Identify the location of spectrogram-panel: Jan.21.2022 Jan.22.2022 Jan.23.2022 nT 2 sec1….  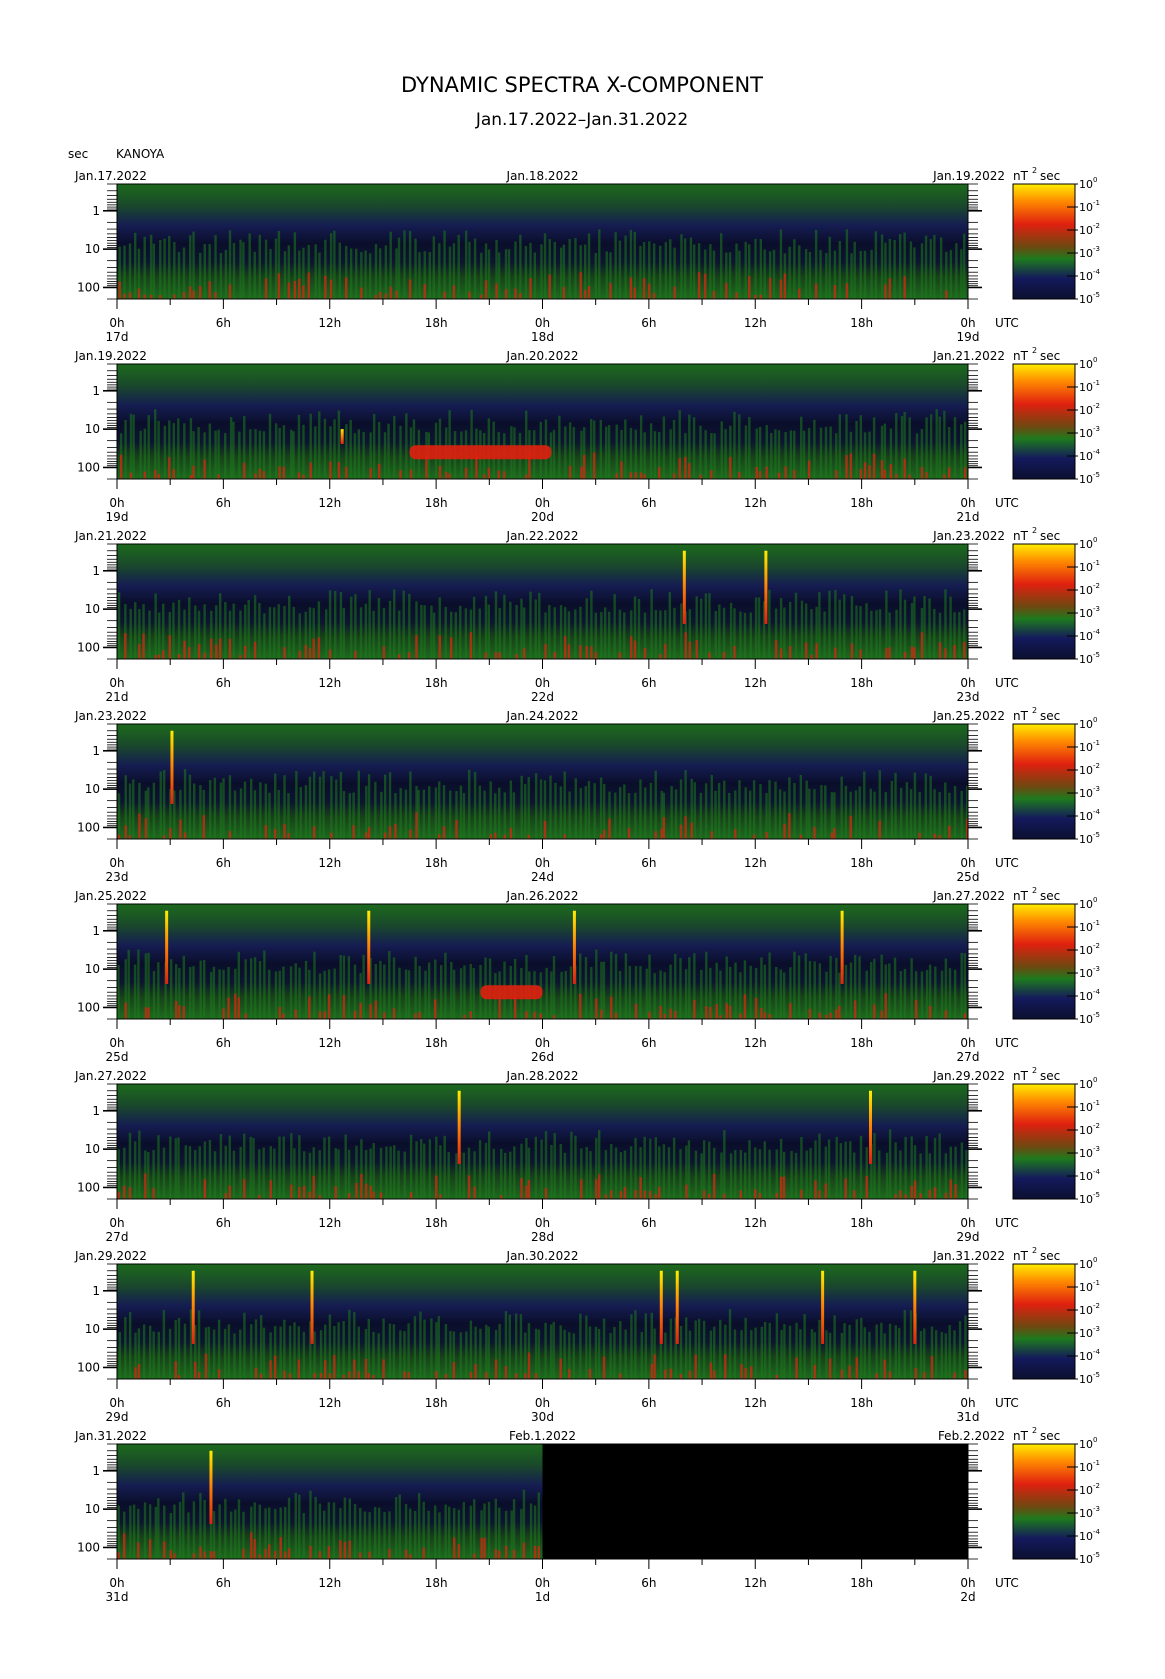
(587, 615).